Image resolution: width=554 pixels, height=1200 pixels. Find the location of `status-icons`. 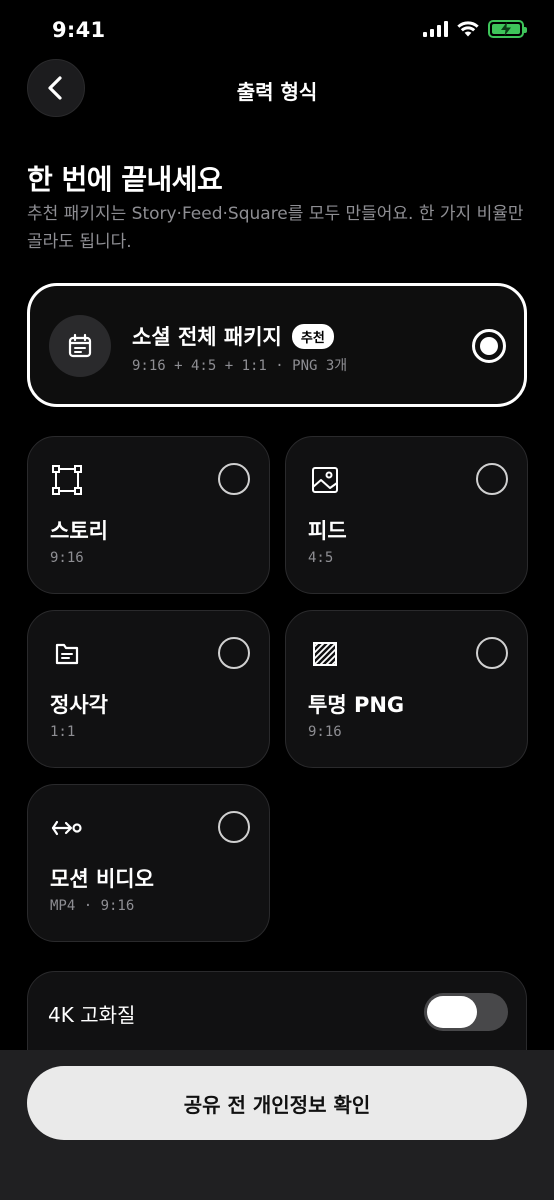

status-icons is located at coordinates (475, 29).